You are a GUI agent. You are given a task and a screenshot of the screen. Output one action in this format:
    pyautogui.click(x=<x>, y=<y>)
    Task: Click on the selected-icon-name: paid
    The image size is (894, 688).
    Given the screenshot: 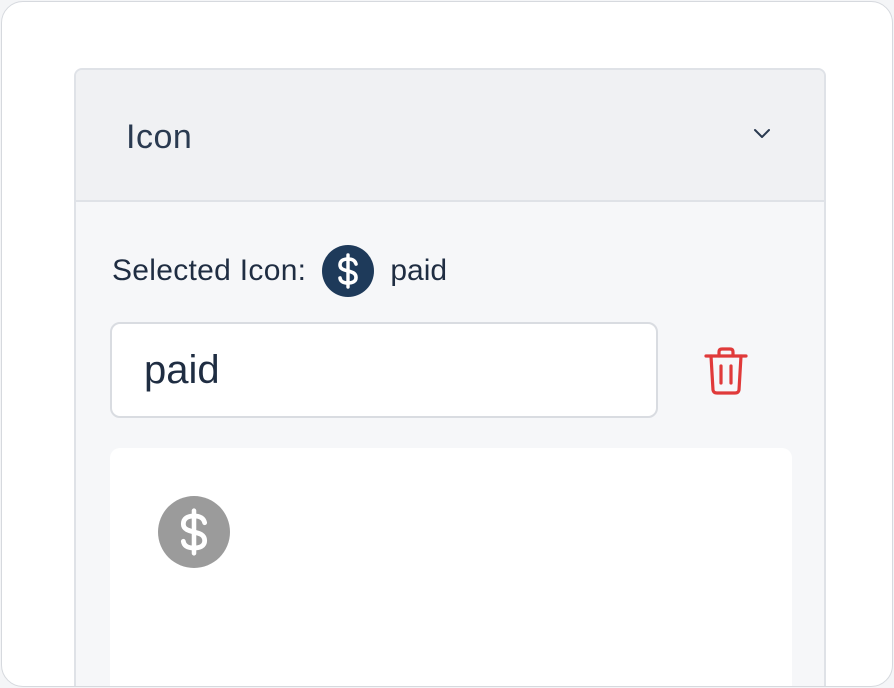 What is the action you would take?
    pyautogui.click(x=419, y=270)
    